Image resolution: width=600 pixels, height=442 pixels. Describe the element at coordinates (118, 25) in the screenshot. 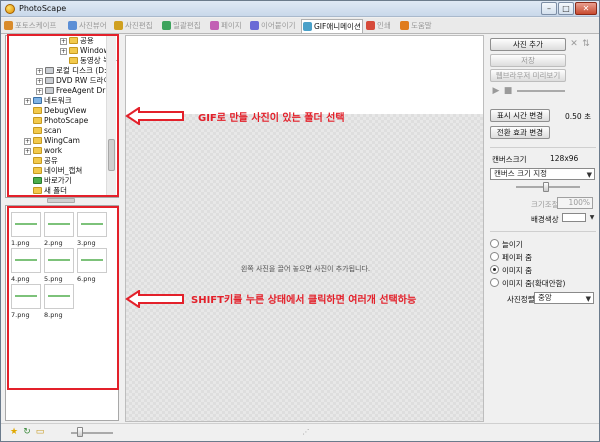

I see `editor-tab-icon` at that location.